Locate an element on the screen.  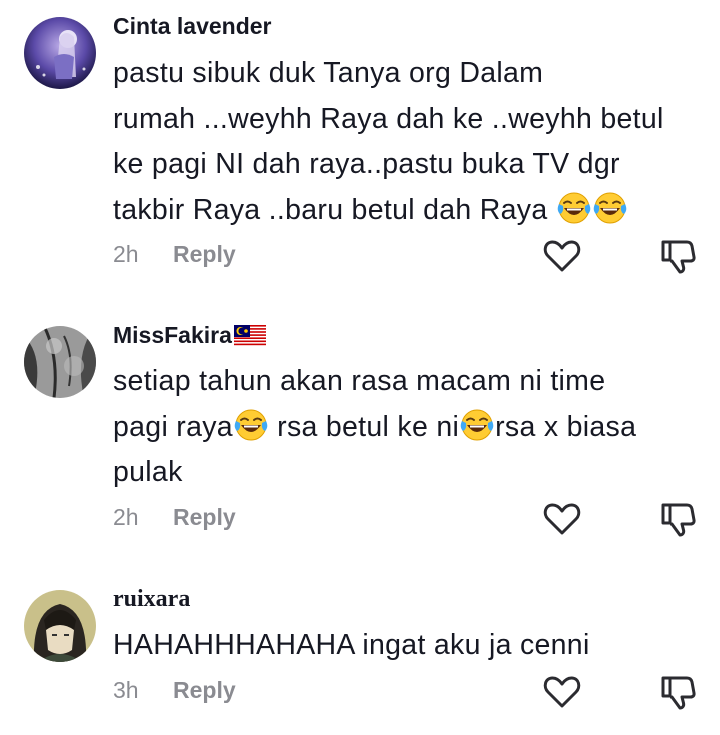
malaysia-flag-icon is located at coordinates (249, 335).